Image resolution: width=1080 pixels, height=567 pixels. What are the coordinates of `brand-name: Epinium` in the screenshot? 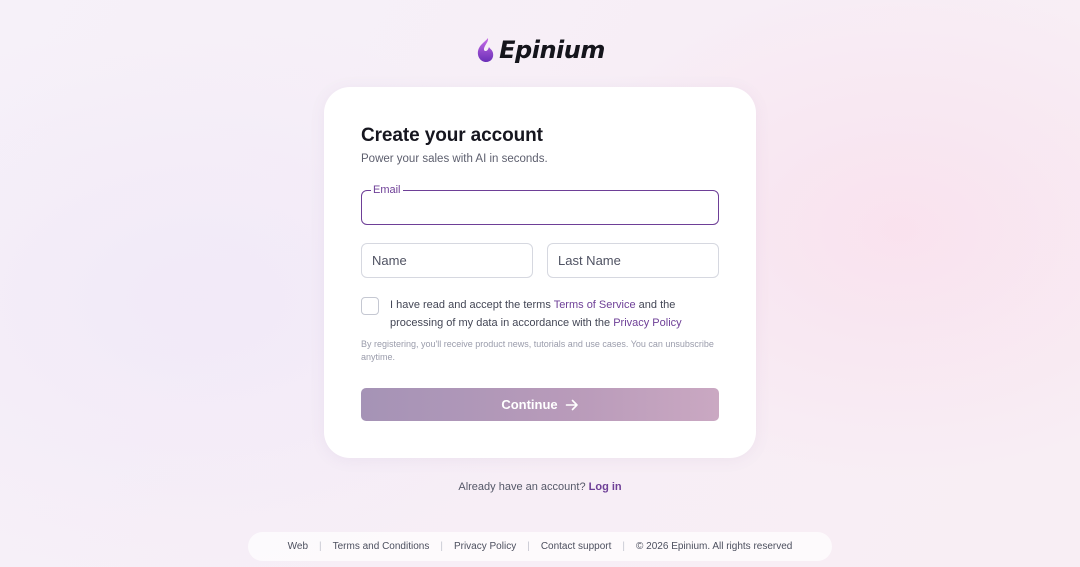 It's located at (552, 50).